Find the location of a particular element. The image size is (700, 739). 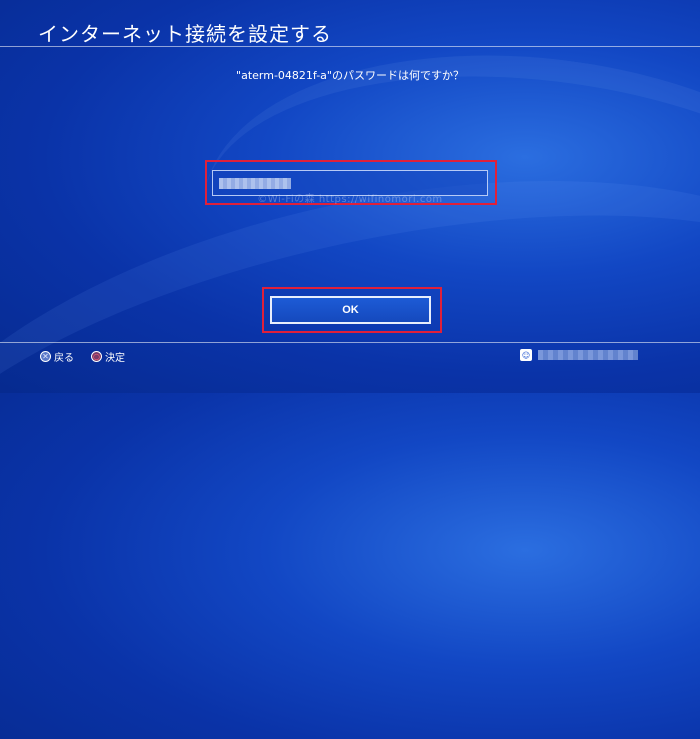

avatar-icon: ☺ is located at coordinates (526, 355).